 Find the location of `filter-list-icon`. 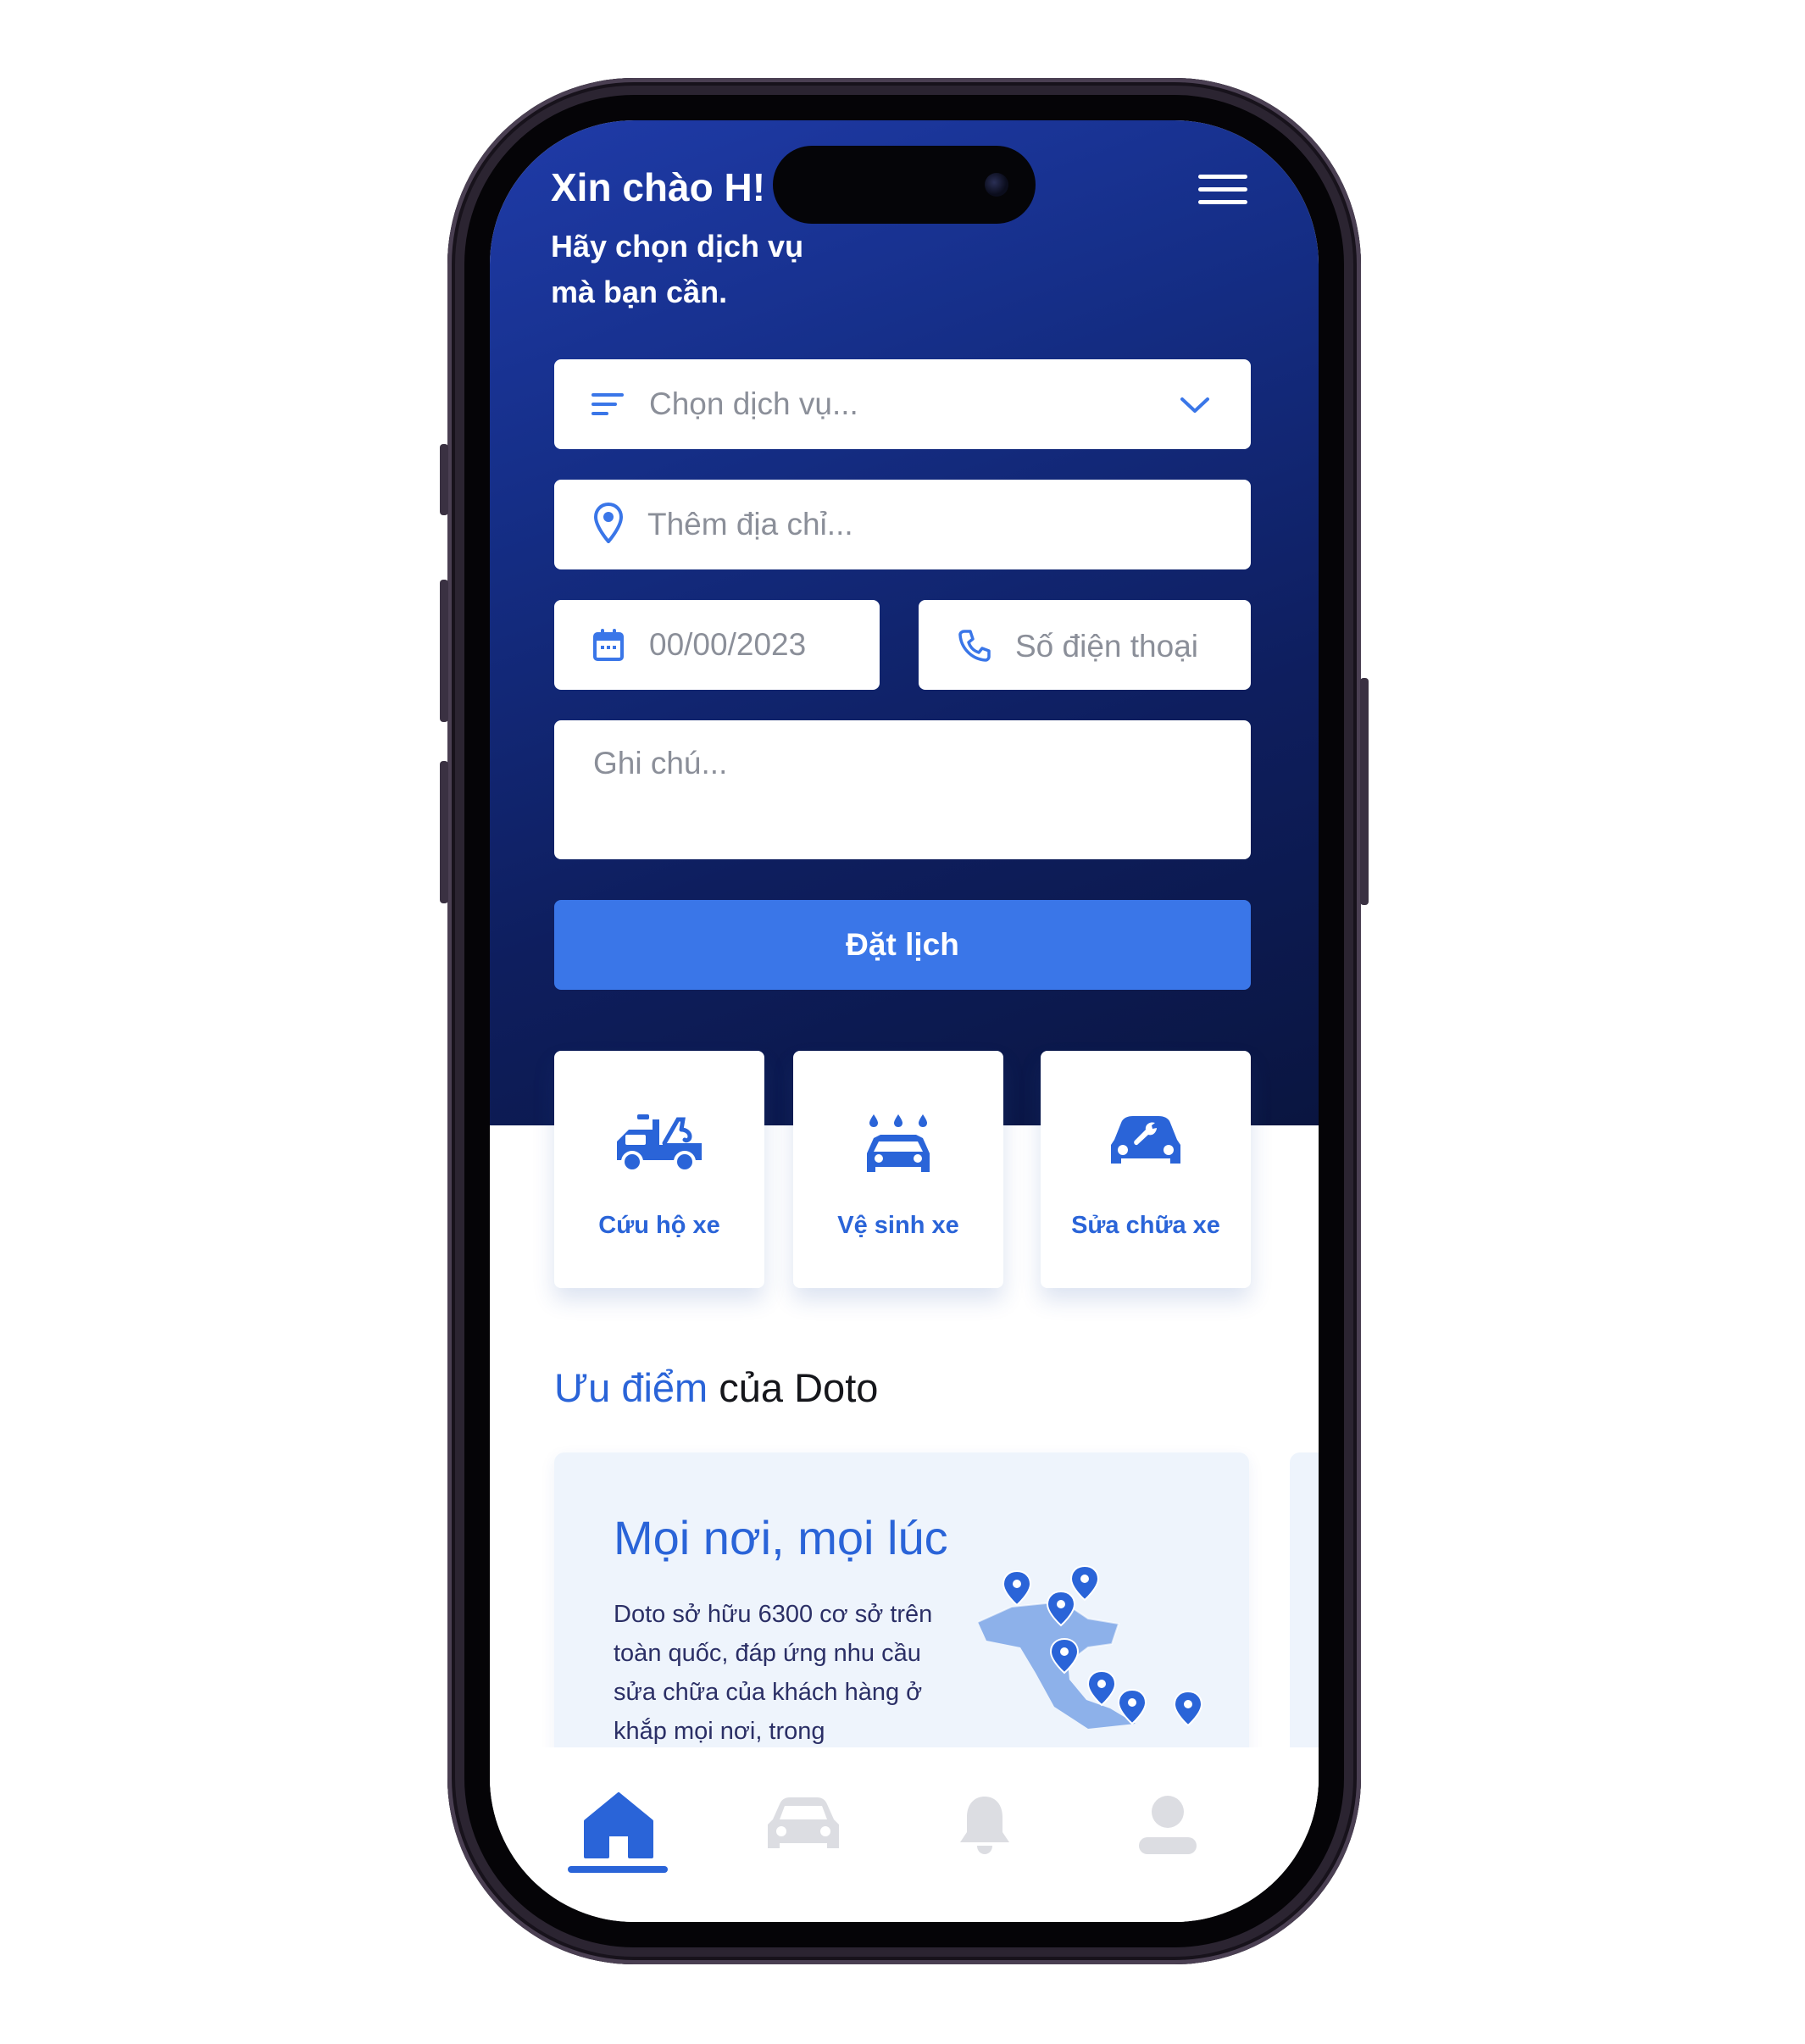

filter-list-icon is located at coordinates (608, 404).